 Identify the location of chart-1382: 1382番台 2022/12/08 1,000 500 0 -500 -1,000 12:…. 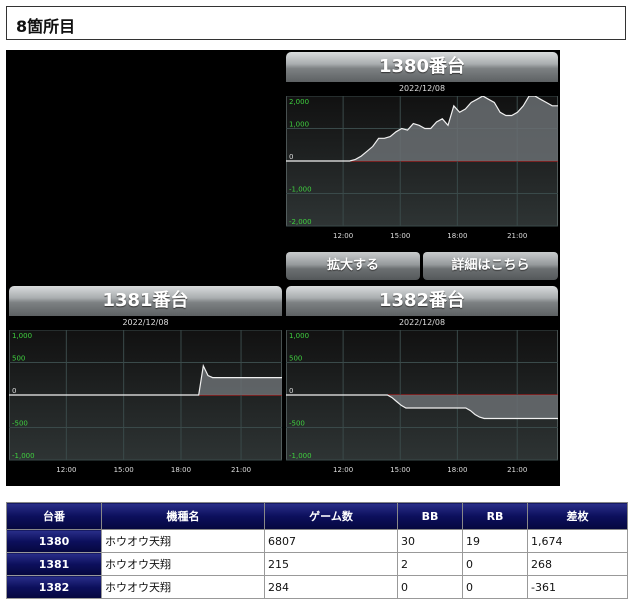
(422, 385).